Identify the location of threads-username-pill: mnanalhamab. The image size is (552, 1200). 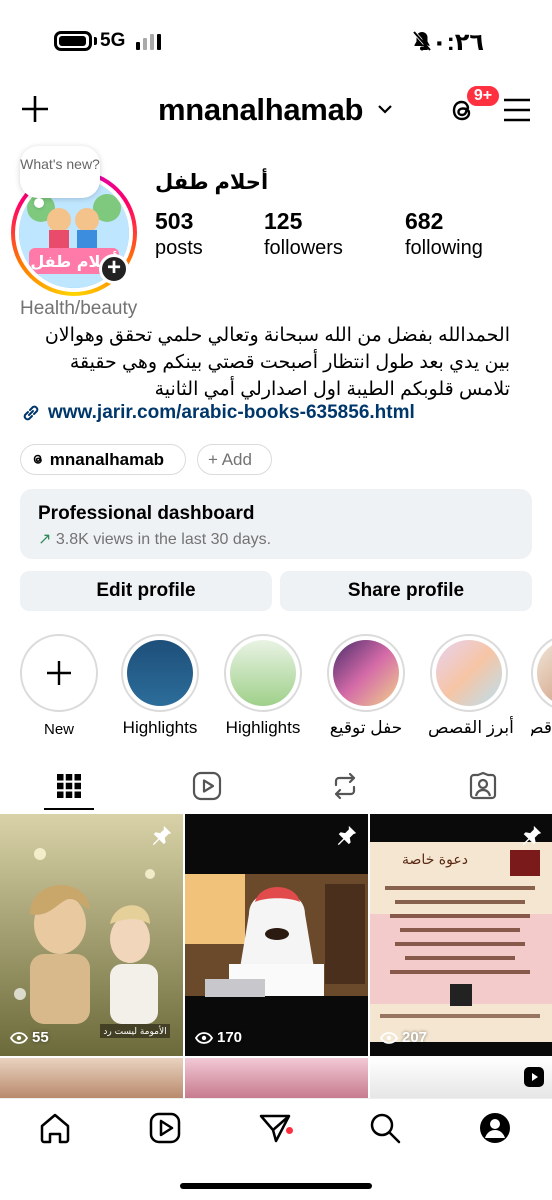
(103, 459).